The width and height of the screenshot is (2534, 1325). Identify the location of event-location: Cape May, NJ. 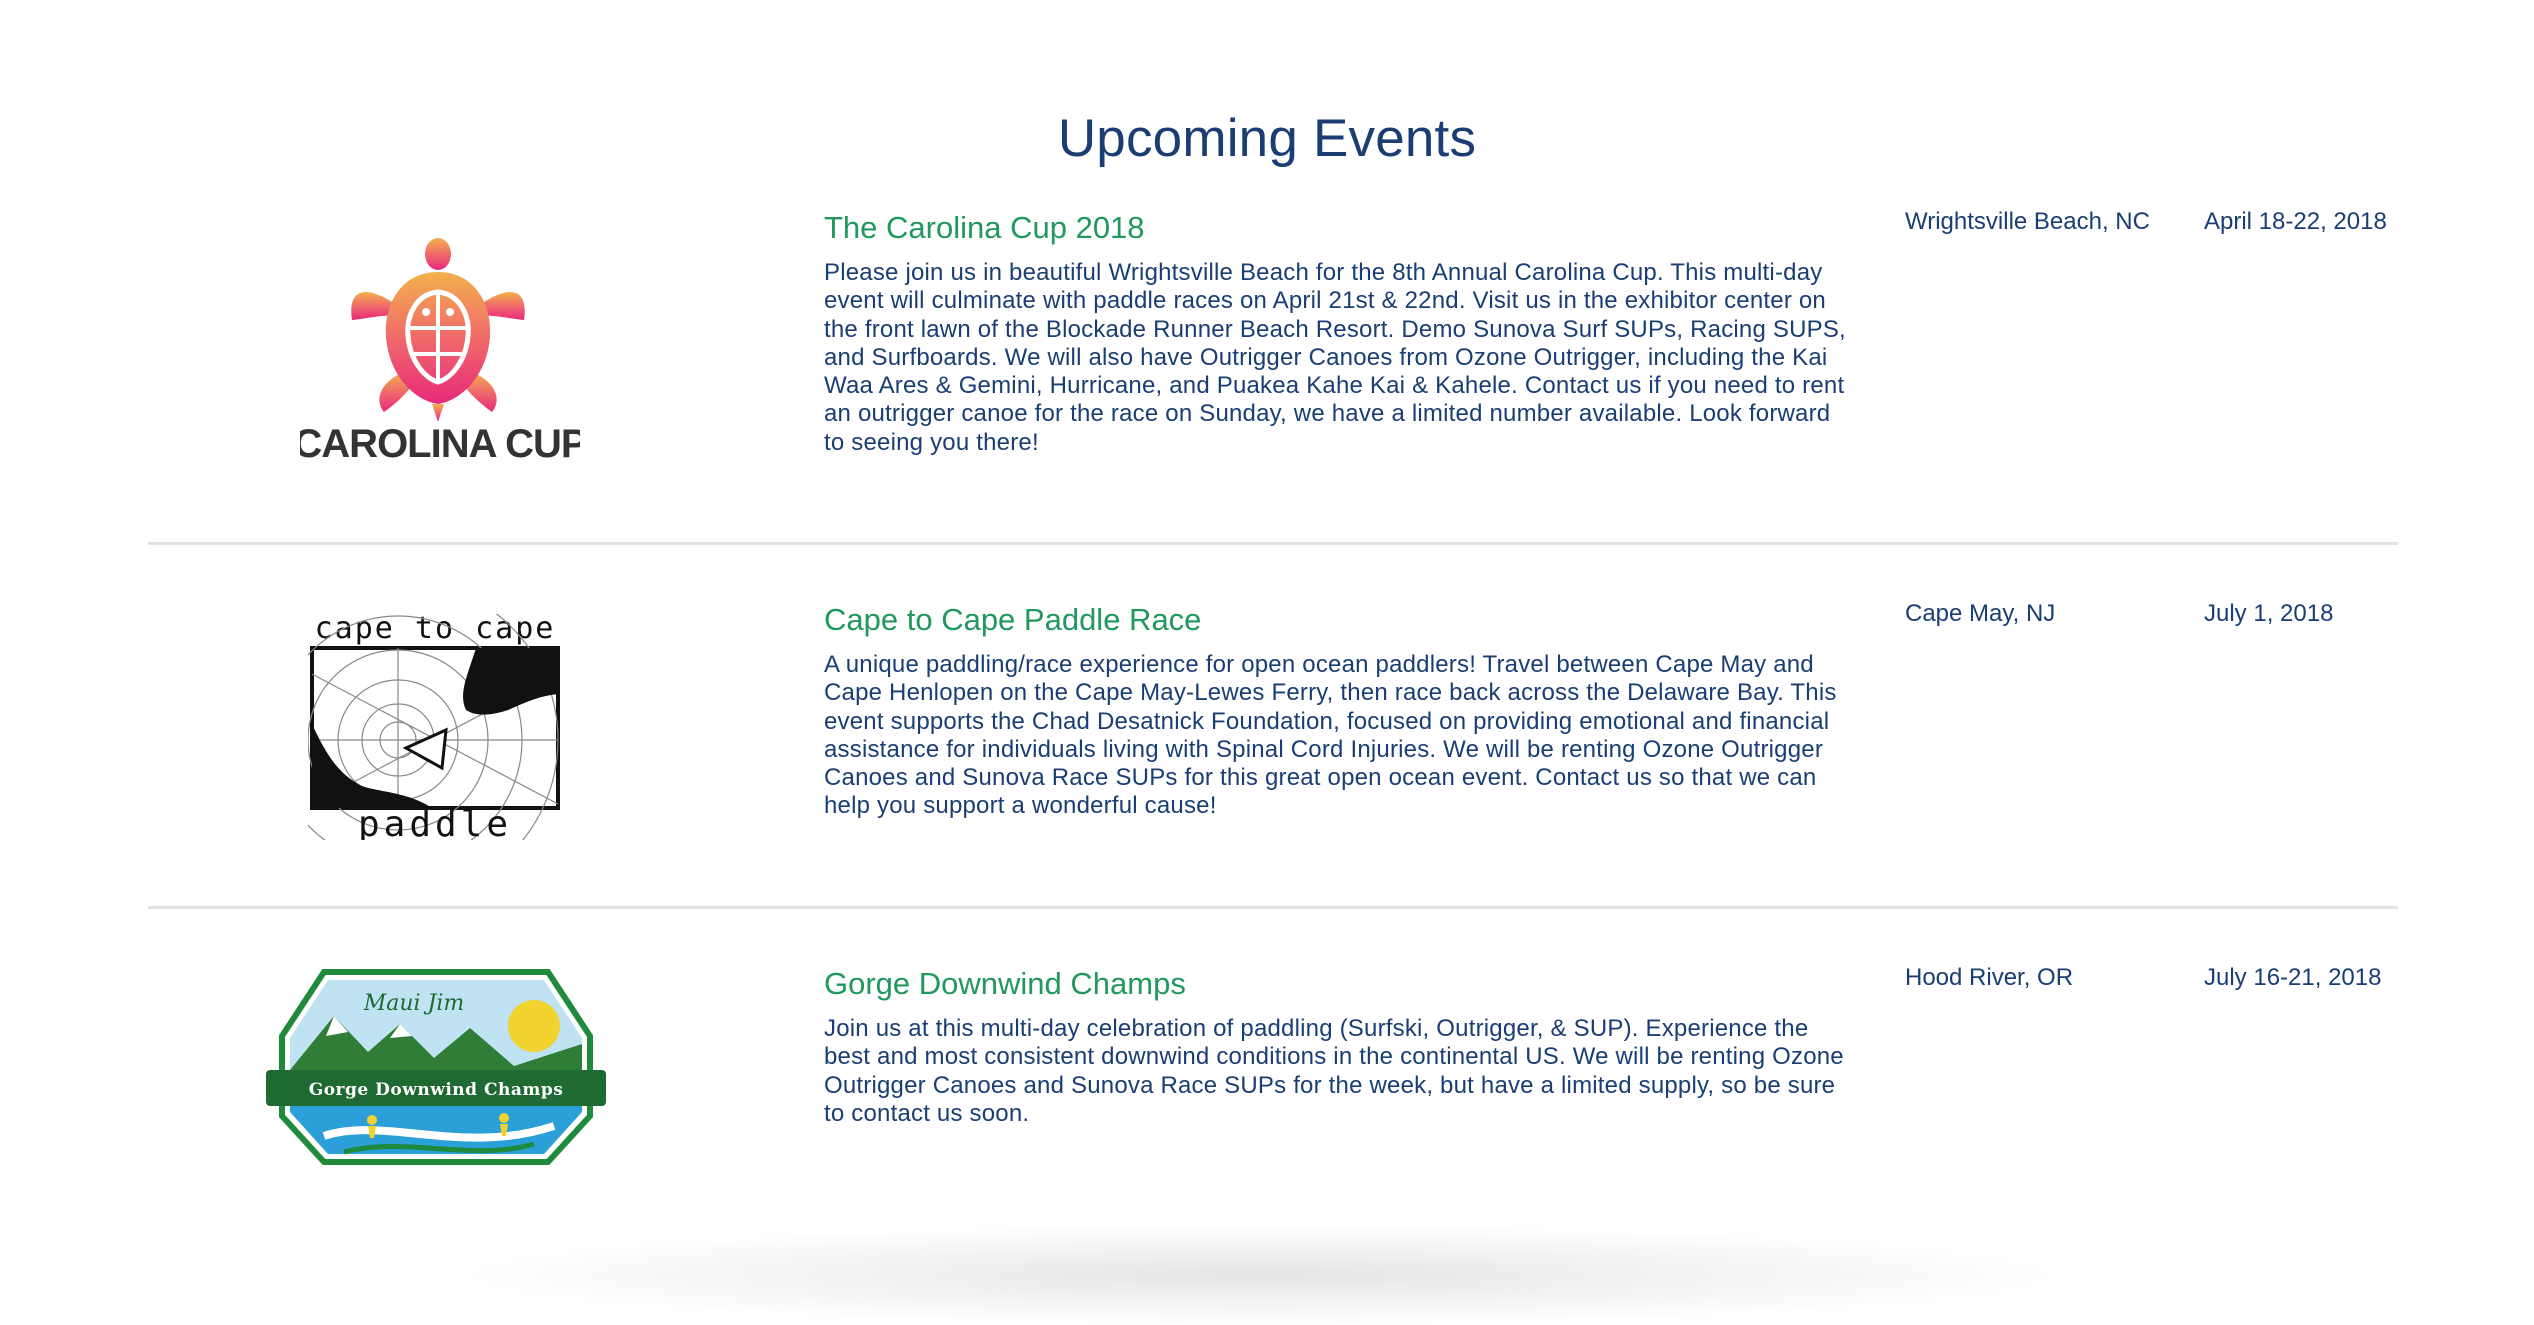
(1980, 613).